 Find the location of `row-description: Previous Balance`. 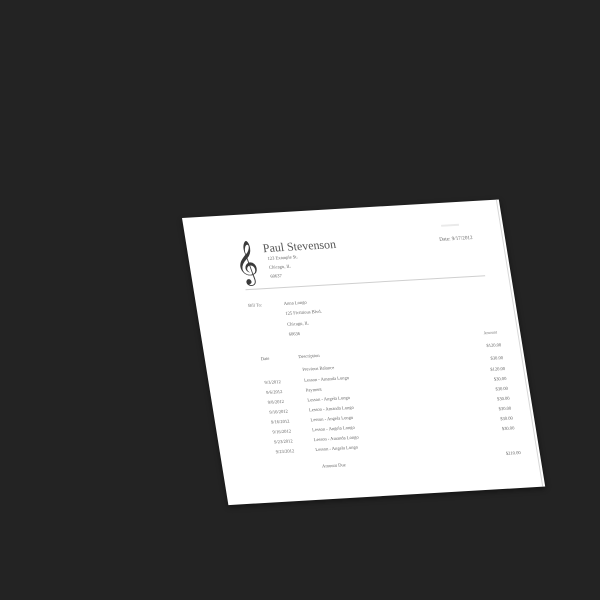

row-description: Previous Balance is located at coordinates (318, 368).